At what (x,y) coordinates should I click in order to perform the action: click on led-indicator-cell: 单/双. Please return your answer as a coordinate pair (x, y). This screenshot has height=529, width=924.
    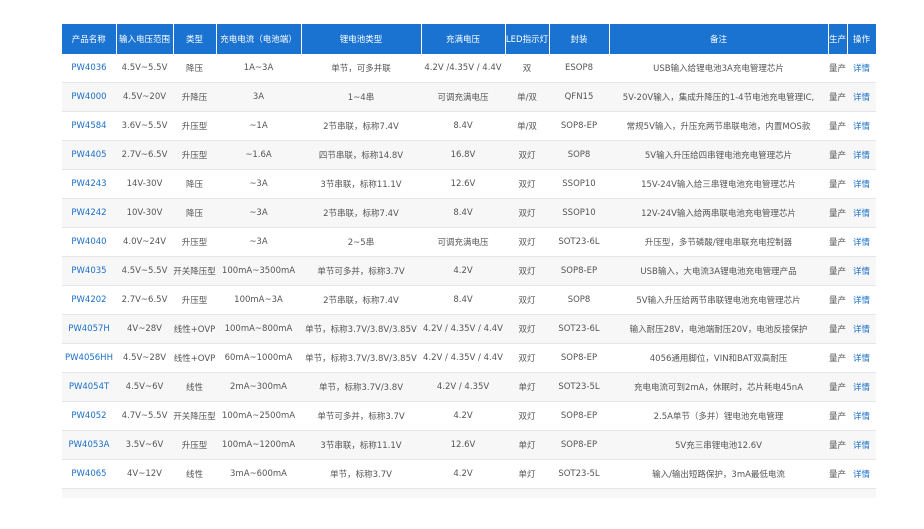
    Looking at the image, I should click on (527, 126).